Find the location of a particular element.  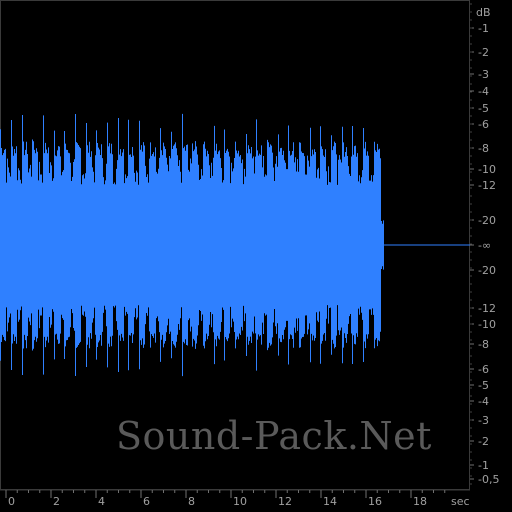

db-tick-lower-6: -4 is located at coordinates (483, 401).